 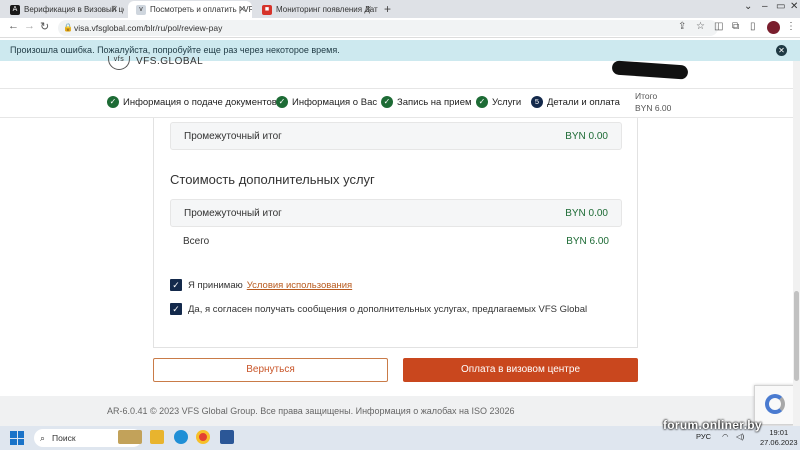 I want to click on minimize-icon: –, so click(x=765, y=6).